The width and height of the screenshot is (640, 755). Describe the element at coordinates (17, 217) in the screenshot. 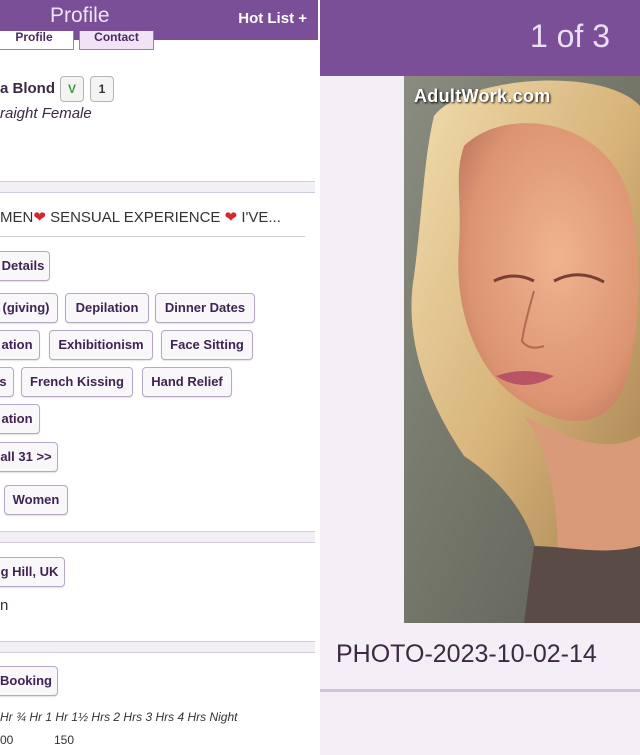

I see `headline-part: MEN` at that location.